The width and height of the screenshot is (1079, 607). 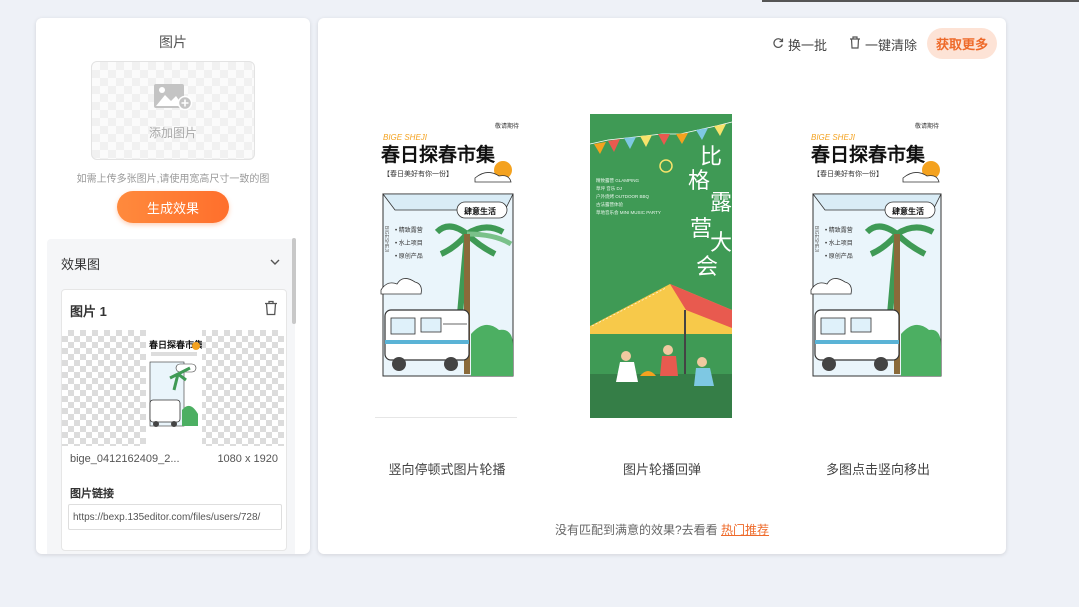 What do you see at coordinates (418, 173) in the screenshot?
I see `poster-subtitle: 【春日美好有你一份】` at bounding box center [418, 173].